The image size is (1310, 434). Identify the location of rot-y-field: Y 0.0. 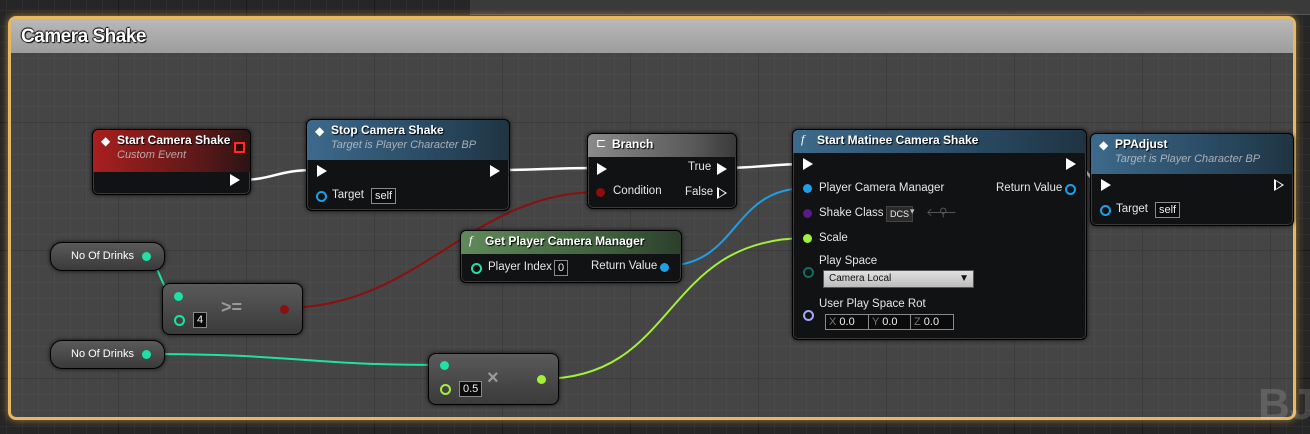
(890, 322).